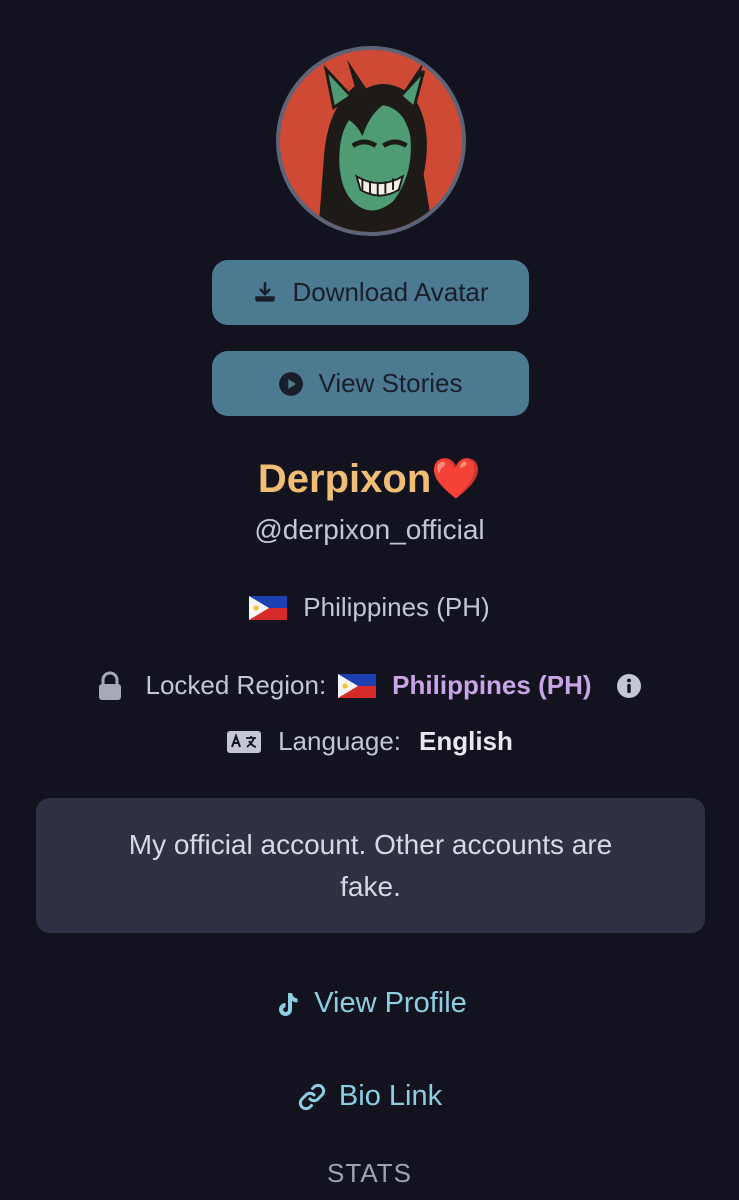  Describe the element at coordinates (390, 1096) in the screenshot. I see `bio-link-label: Bio Link` at that location.